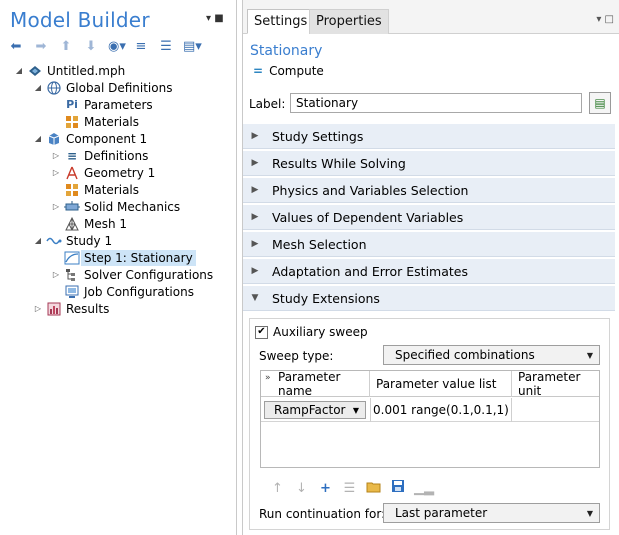  I want to click on tree-item-parameters: Pi Parameters, so click(108, 104).